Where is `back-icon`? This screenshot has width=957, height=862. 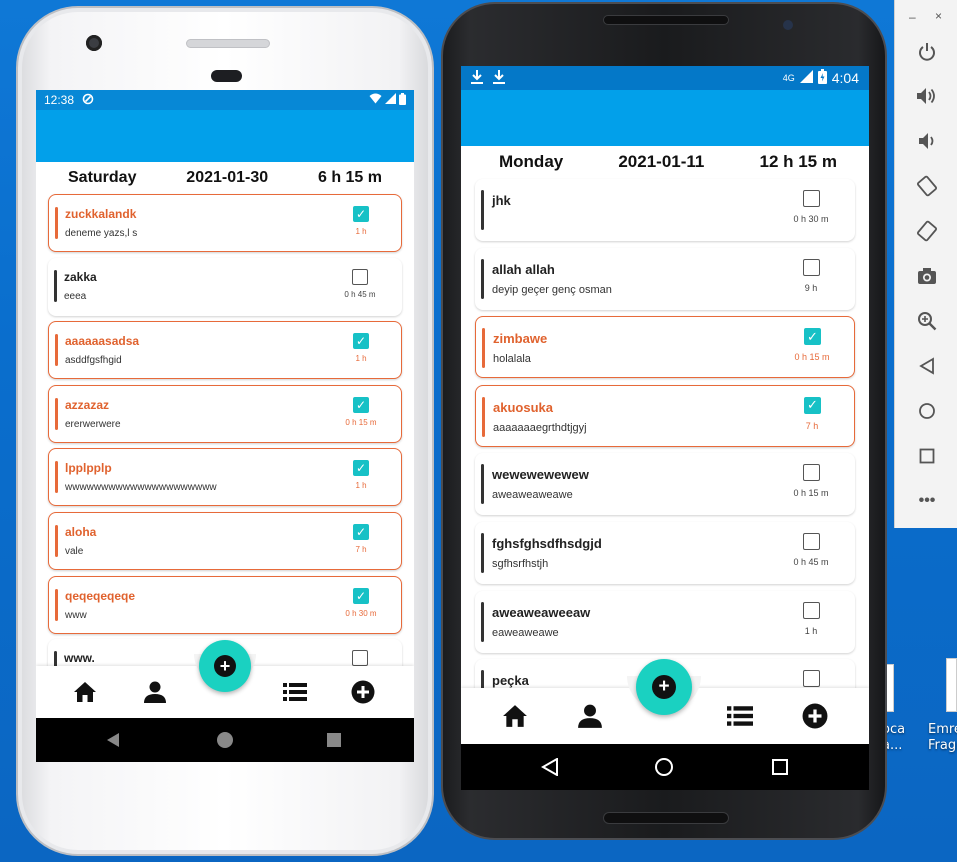
back-icon is located at coordinates (927, 366).